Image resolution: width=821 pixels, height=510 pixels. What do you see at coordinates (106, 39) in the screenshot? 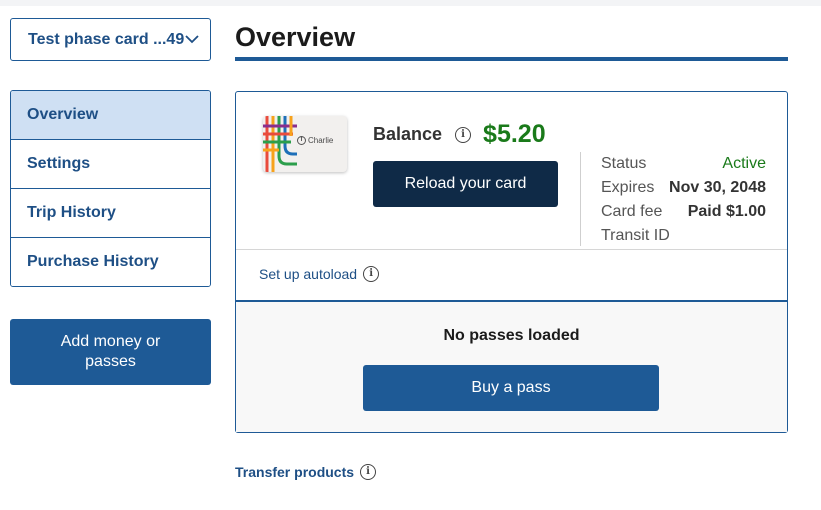
I see `card-selector-label: Test phase card ...49` at bounding box center [106, 39].